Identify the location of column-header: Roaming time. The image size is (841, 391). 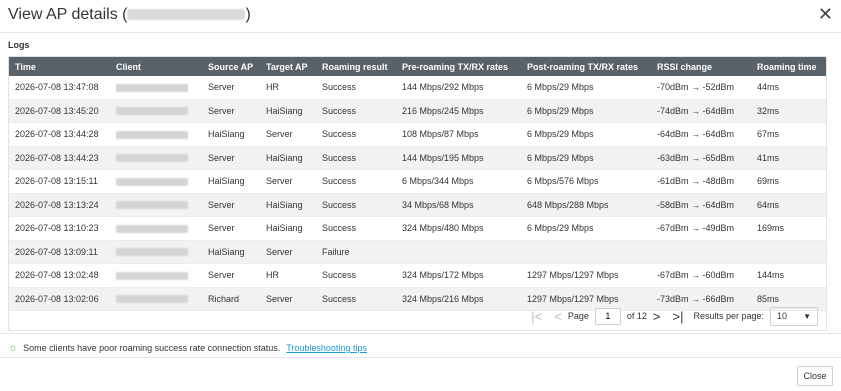
(788, 66).